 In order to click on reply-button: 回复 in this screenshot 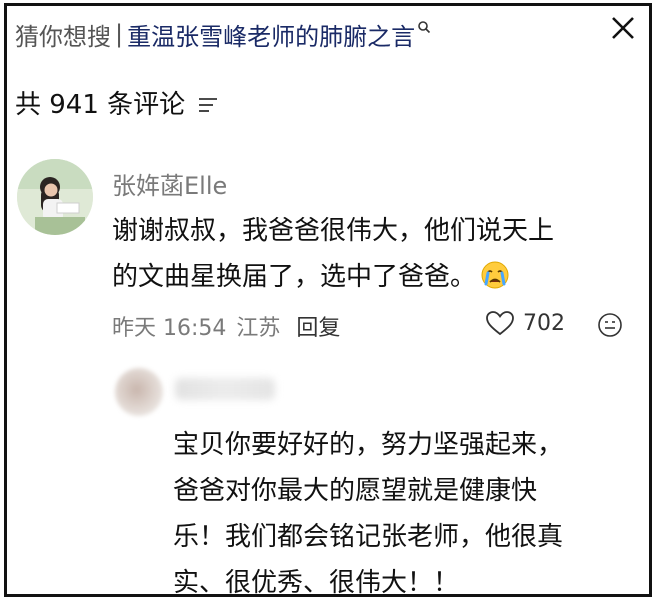, I will do `click(318, 326)`.